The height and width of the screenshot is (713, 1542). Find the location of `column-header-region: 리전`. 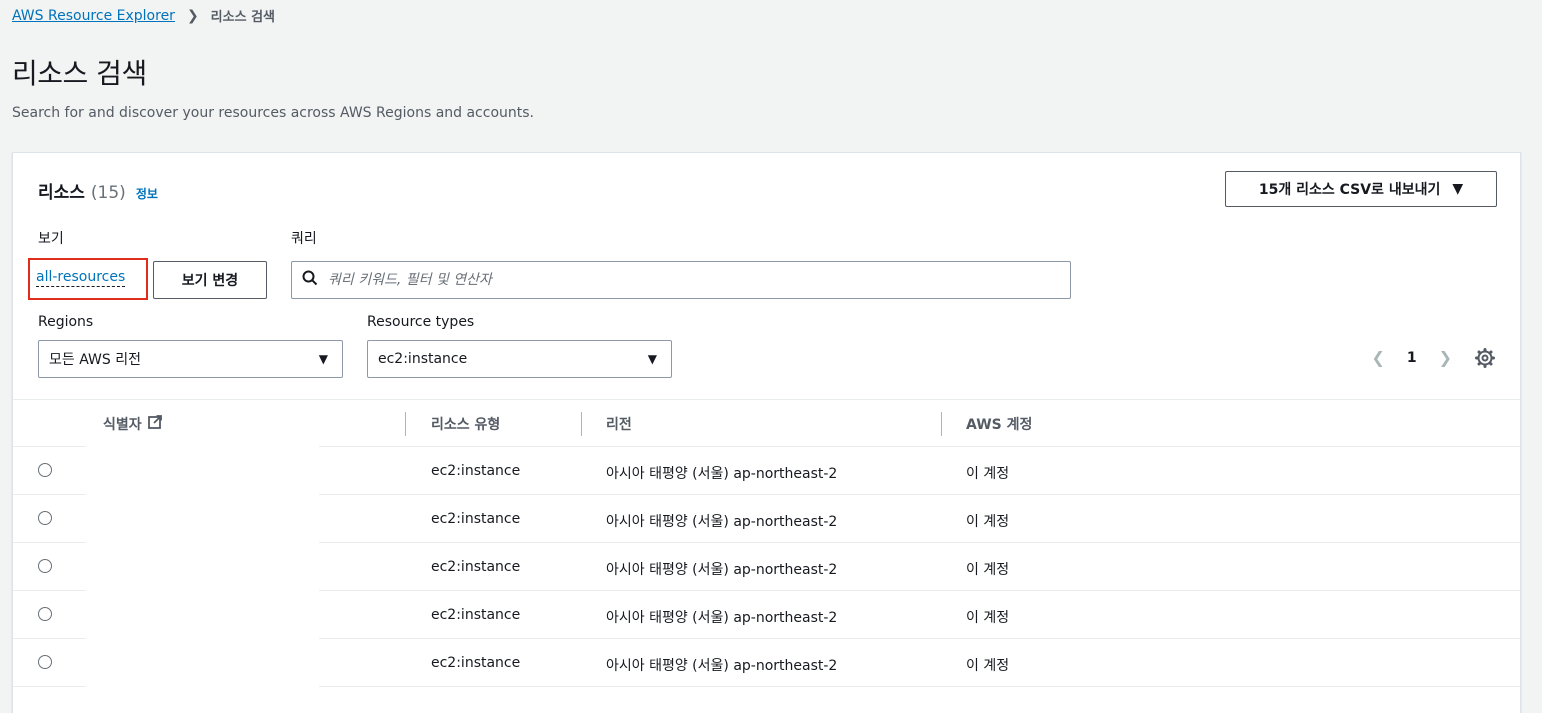

column-header-region: 리전 is located at coordinates (619, 424).